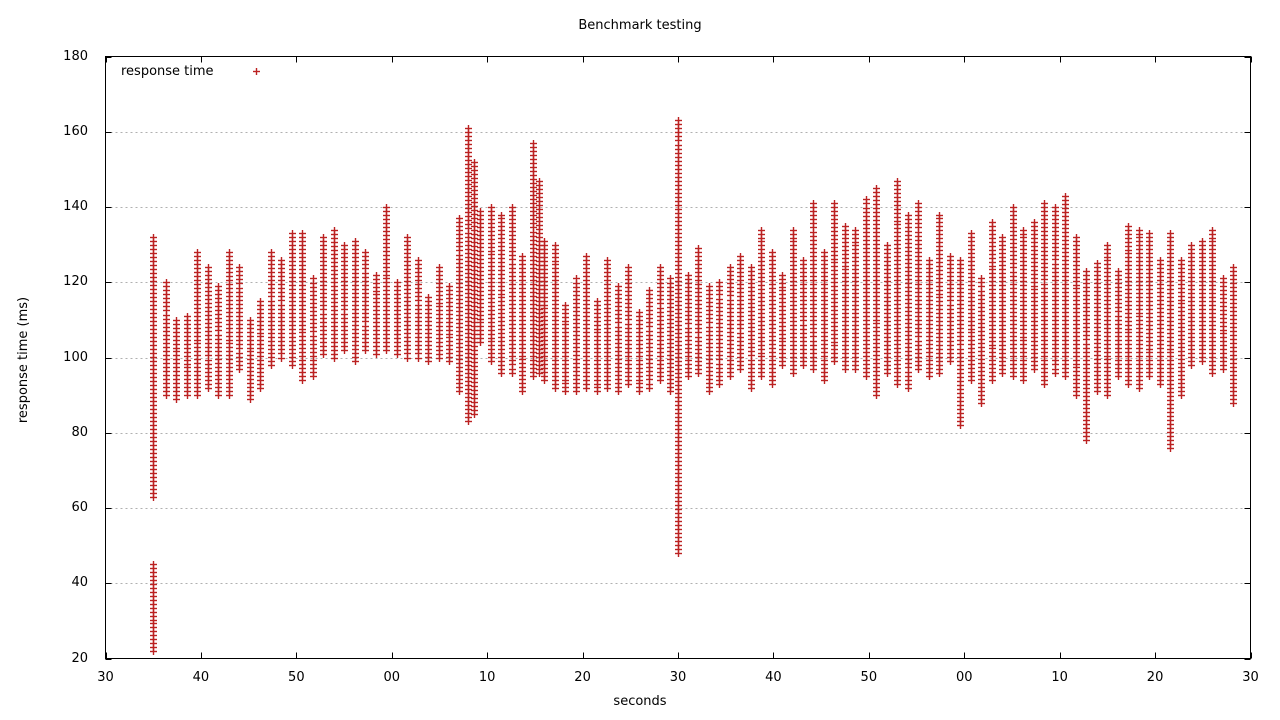  What do you see at coordinates (79, 507) in the screenshot?
I see `y-tick-label: 60` at bounding box center [79, 507].